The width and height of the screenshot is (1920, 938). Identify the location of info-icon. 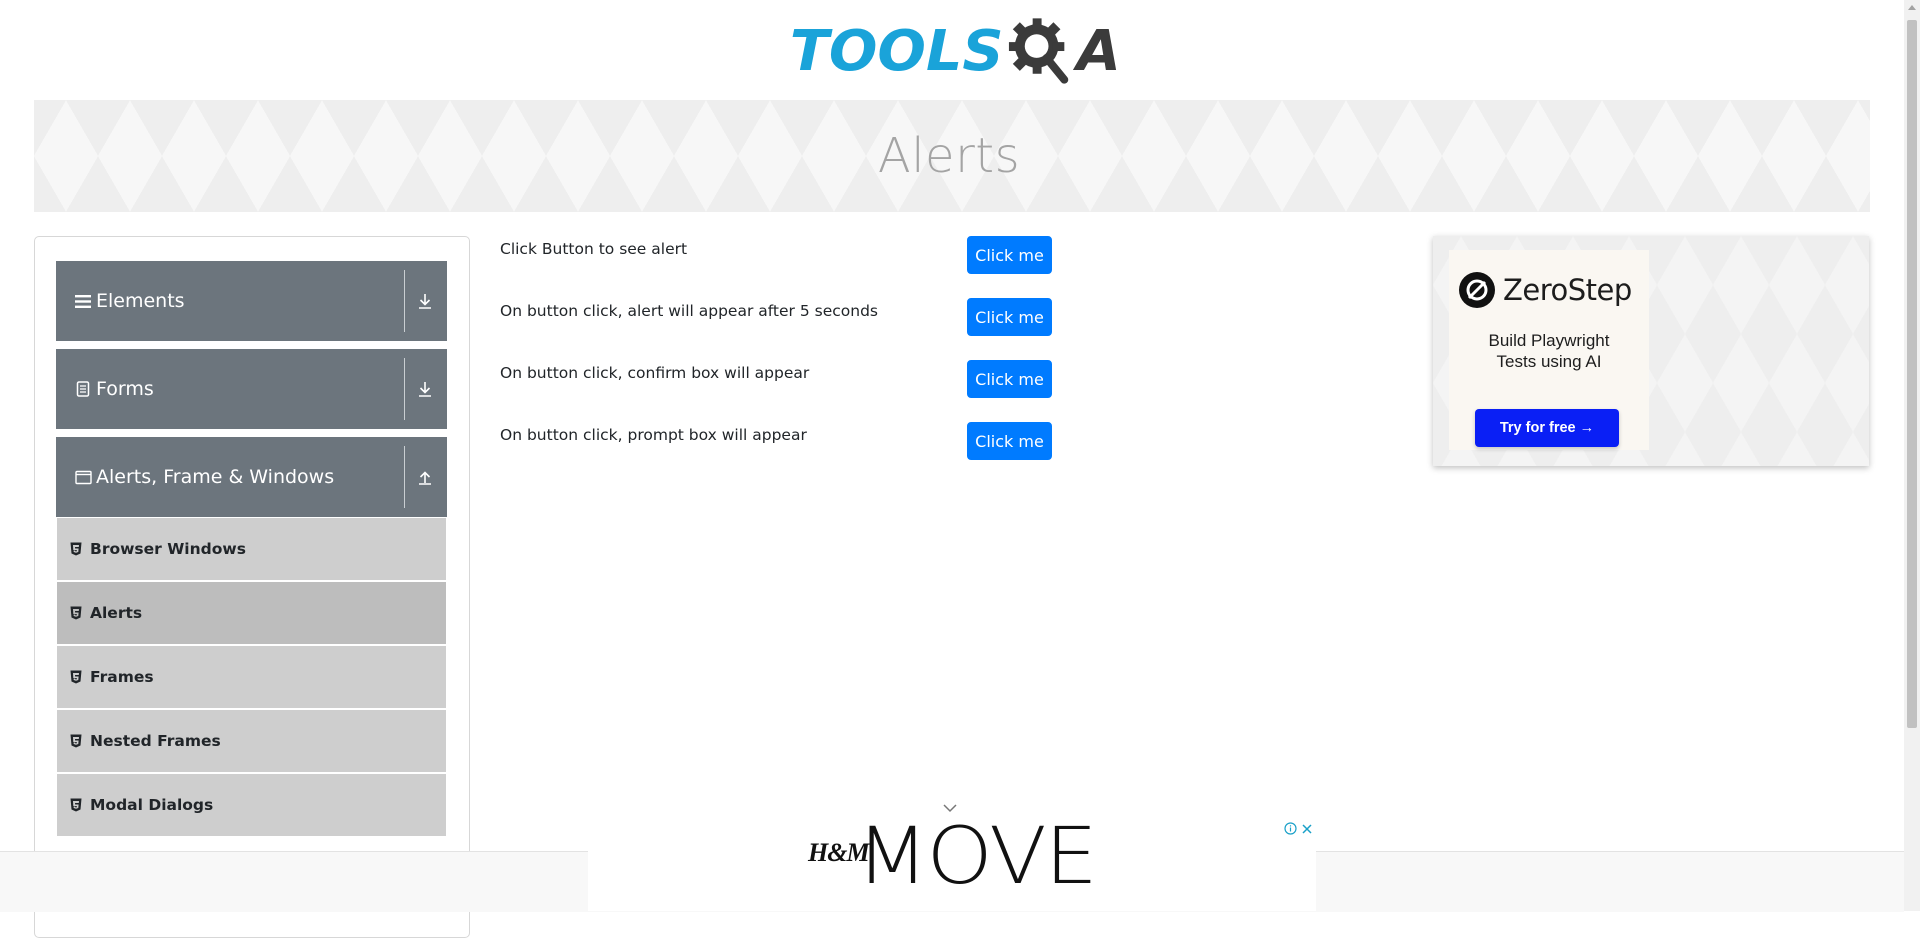
(1290, 828).